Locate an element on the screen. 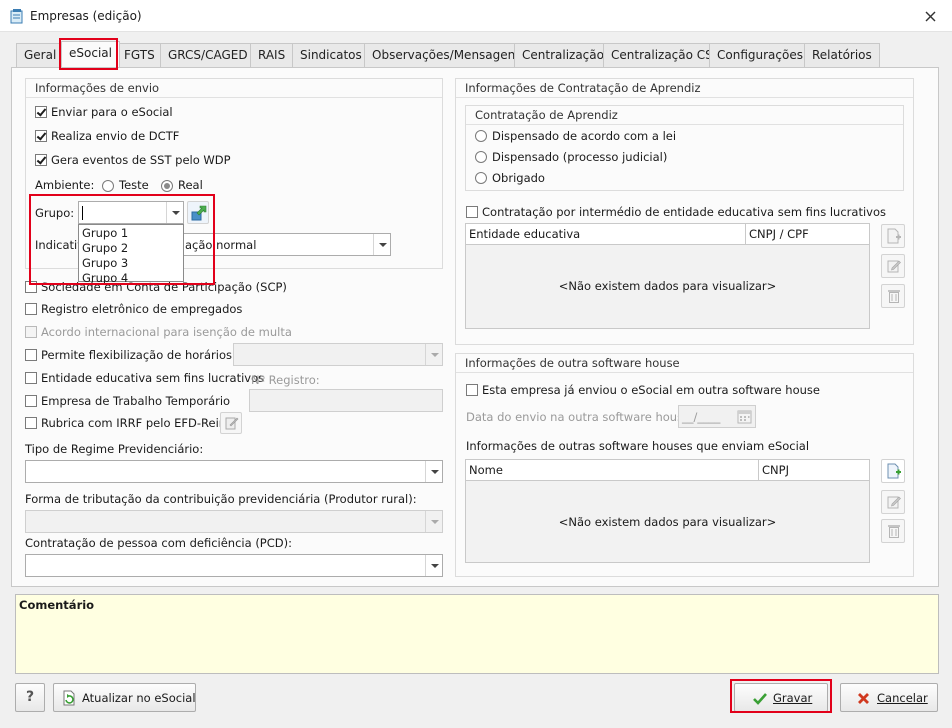 The width and height of the screenshot is (952, 728). sst-checkbox is located at coordinates (41, 160).